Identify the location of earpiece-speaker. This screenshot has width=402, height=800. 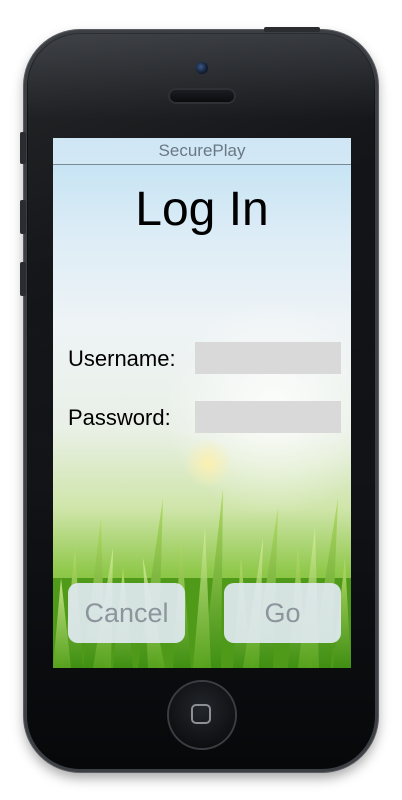
(202, 96).